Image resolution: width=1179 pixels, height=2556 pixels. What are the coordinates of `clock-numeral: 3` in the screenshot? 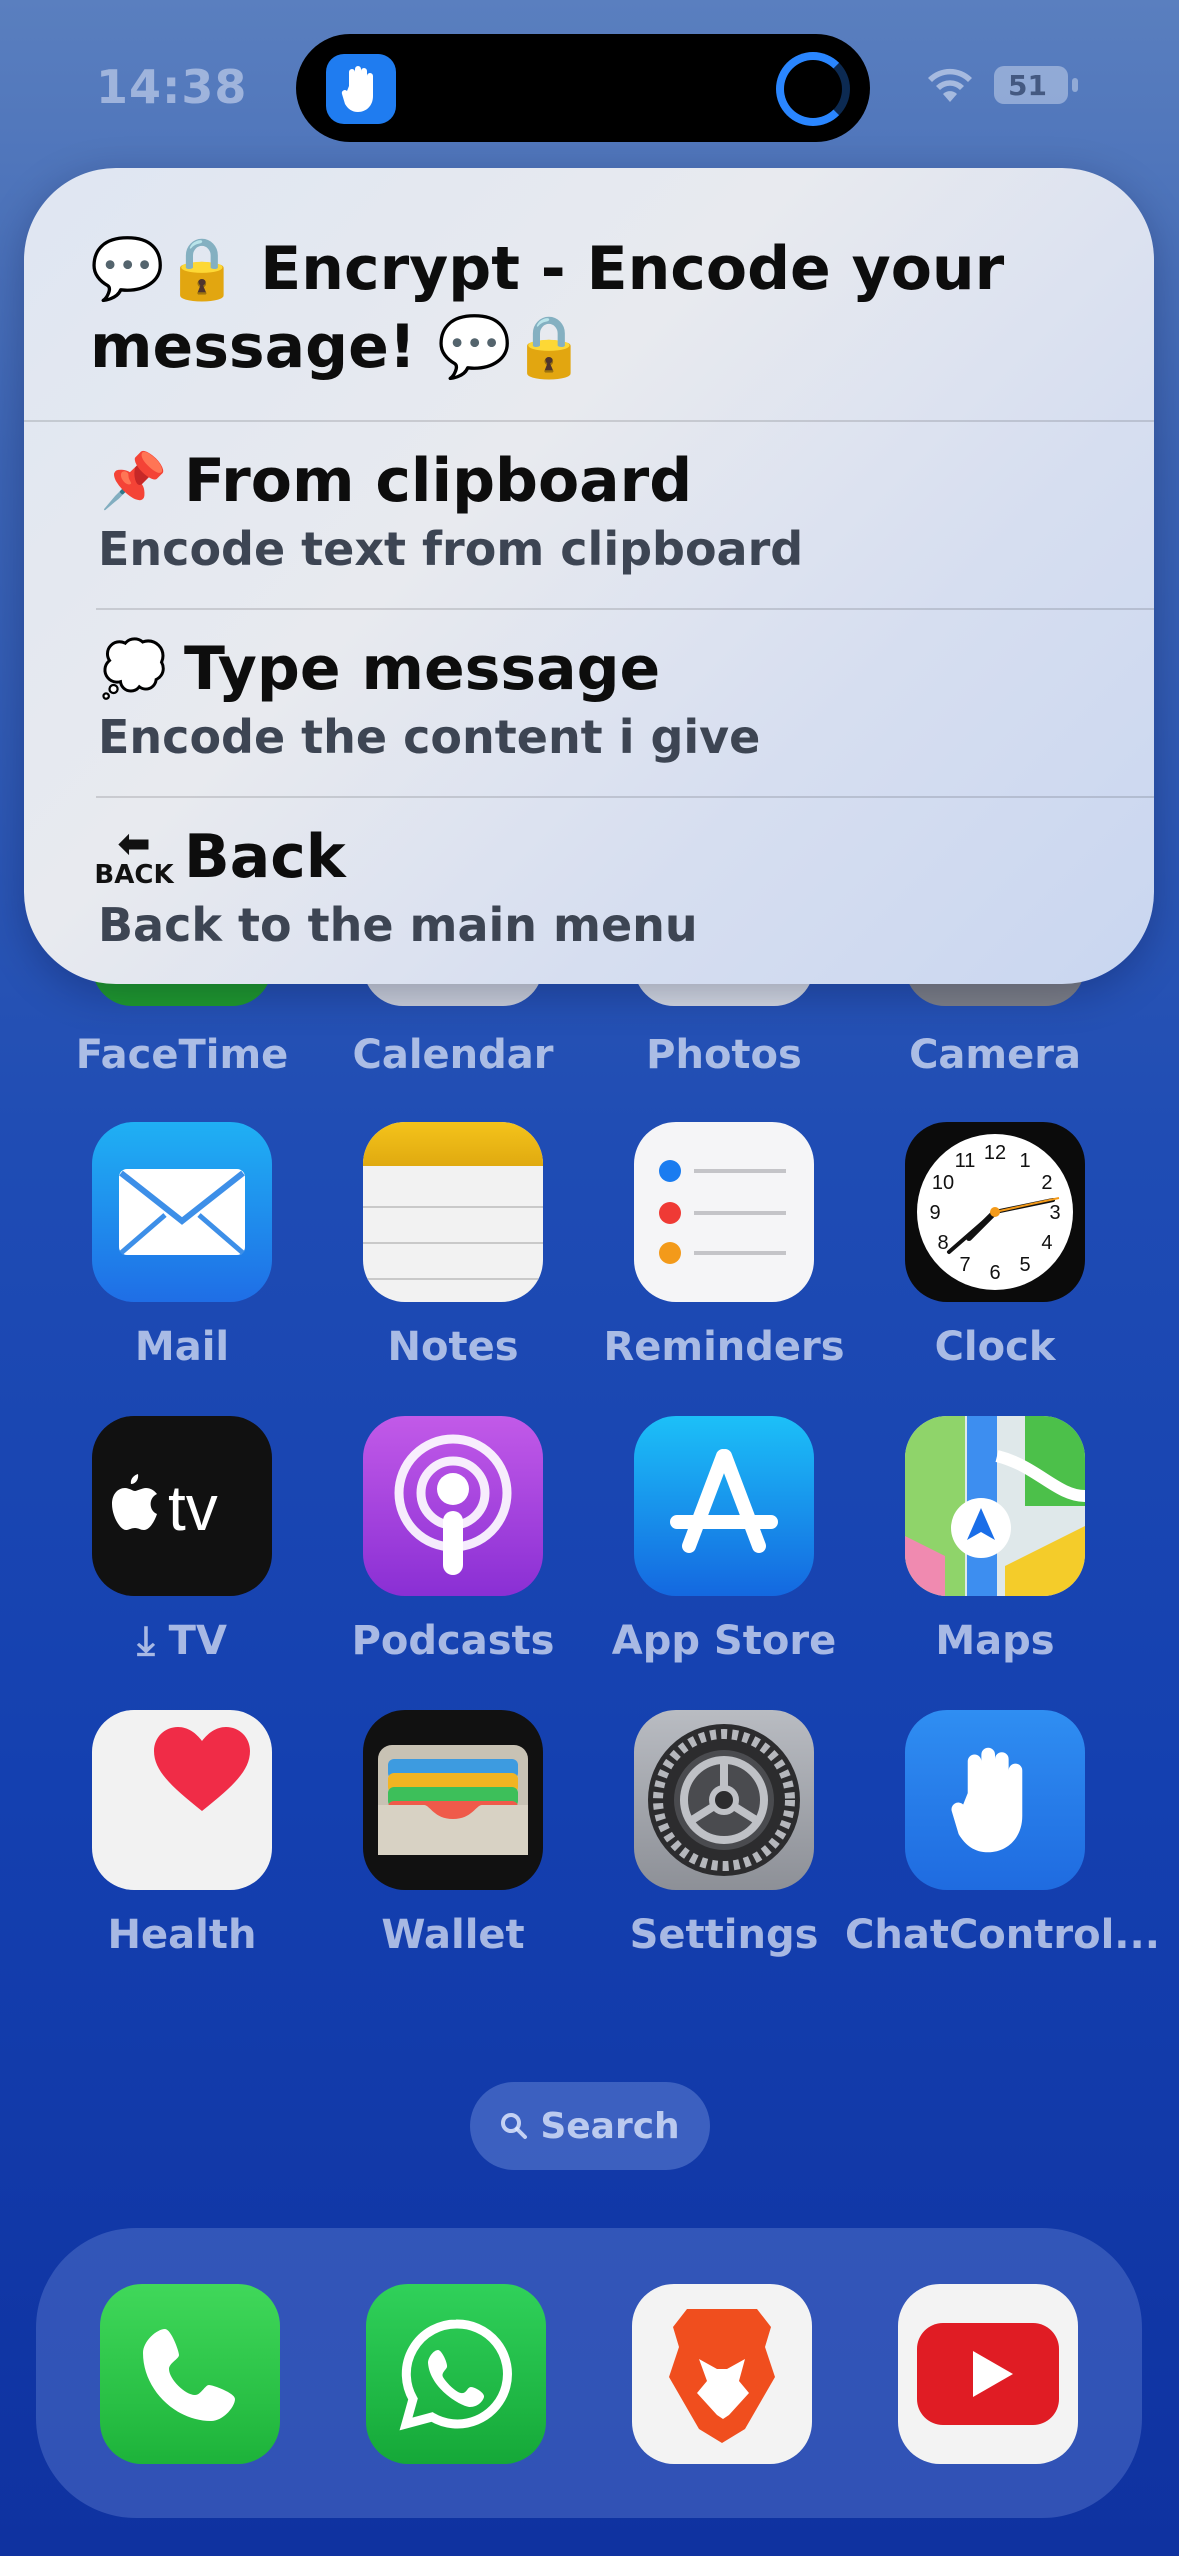 It's located at (1054, 1213).